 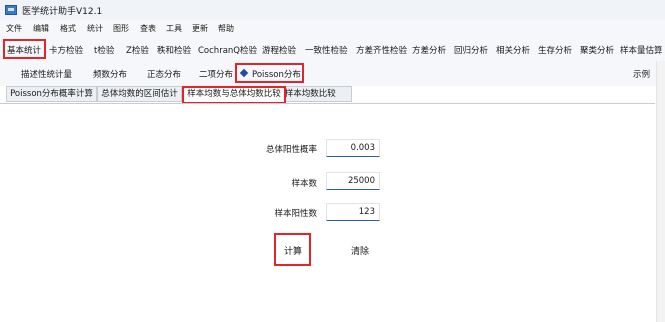 I want to click on distribution-subtabs: 描述性统计量 频数分布 正态分布 二项分布 Poisson分布 示例, so click(x=332, y=73).